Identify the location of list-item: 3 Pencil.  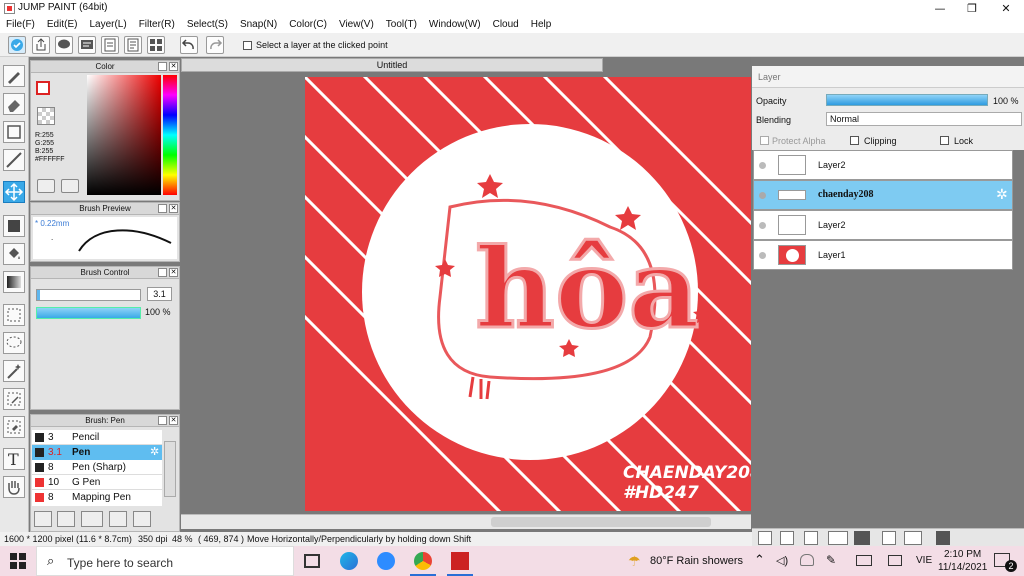
(97, 437).